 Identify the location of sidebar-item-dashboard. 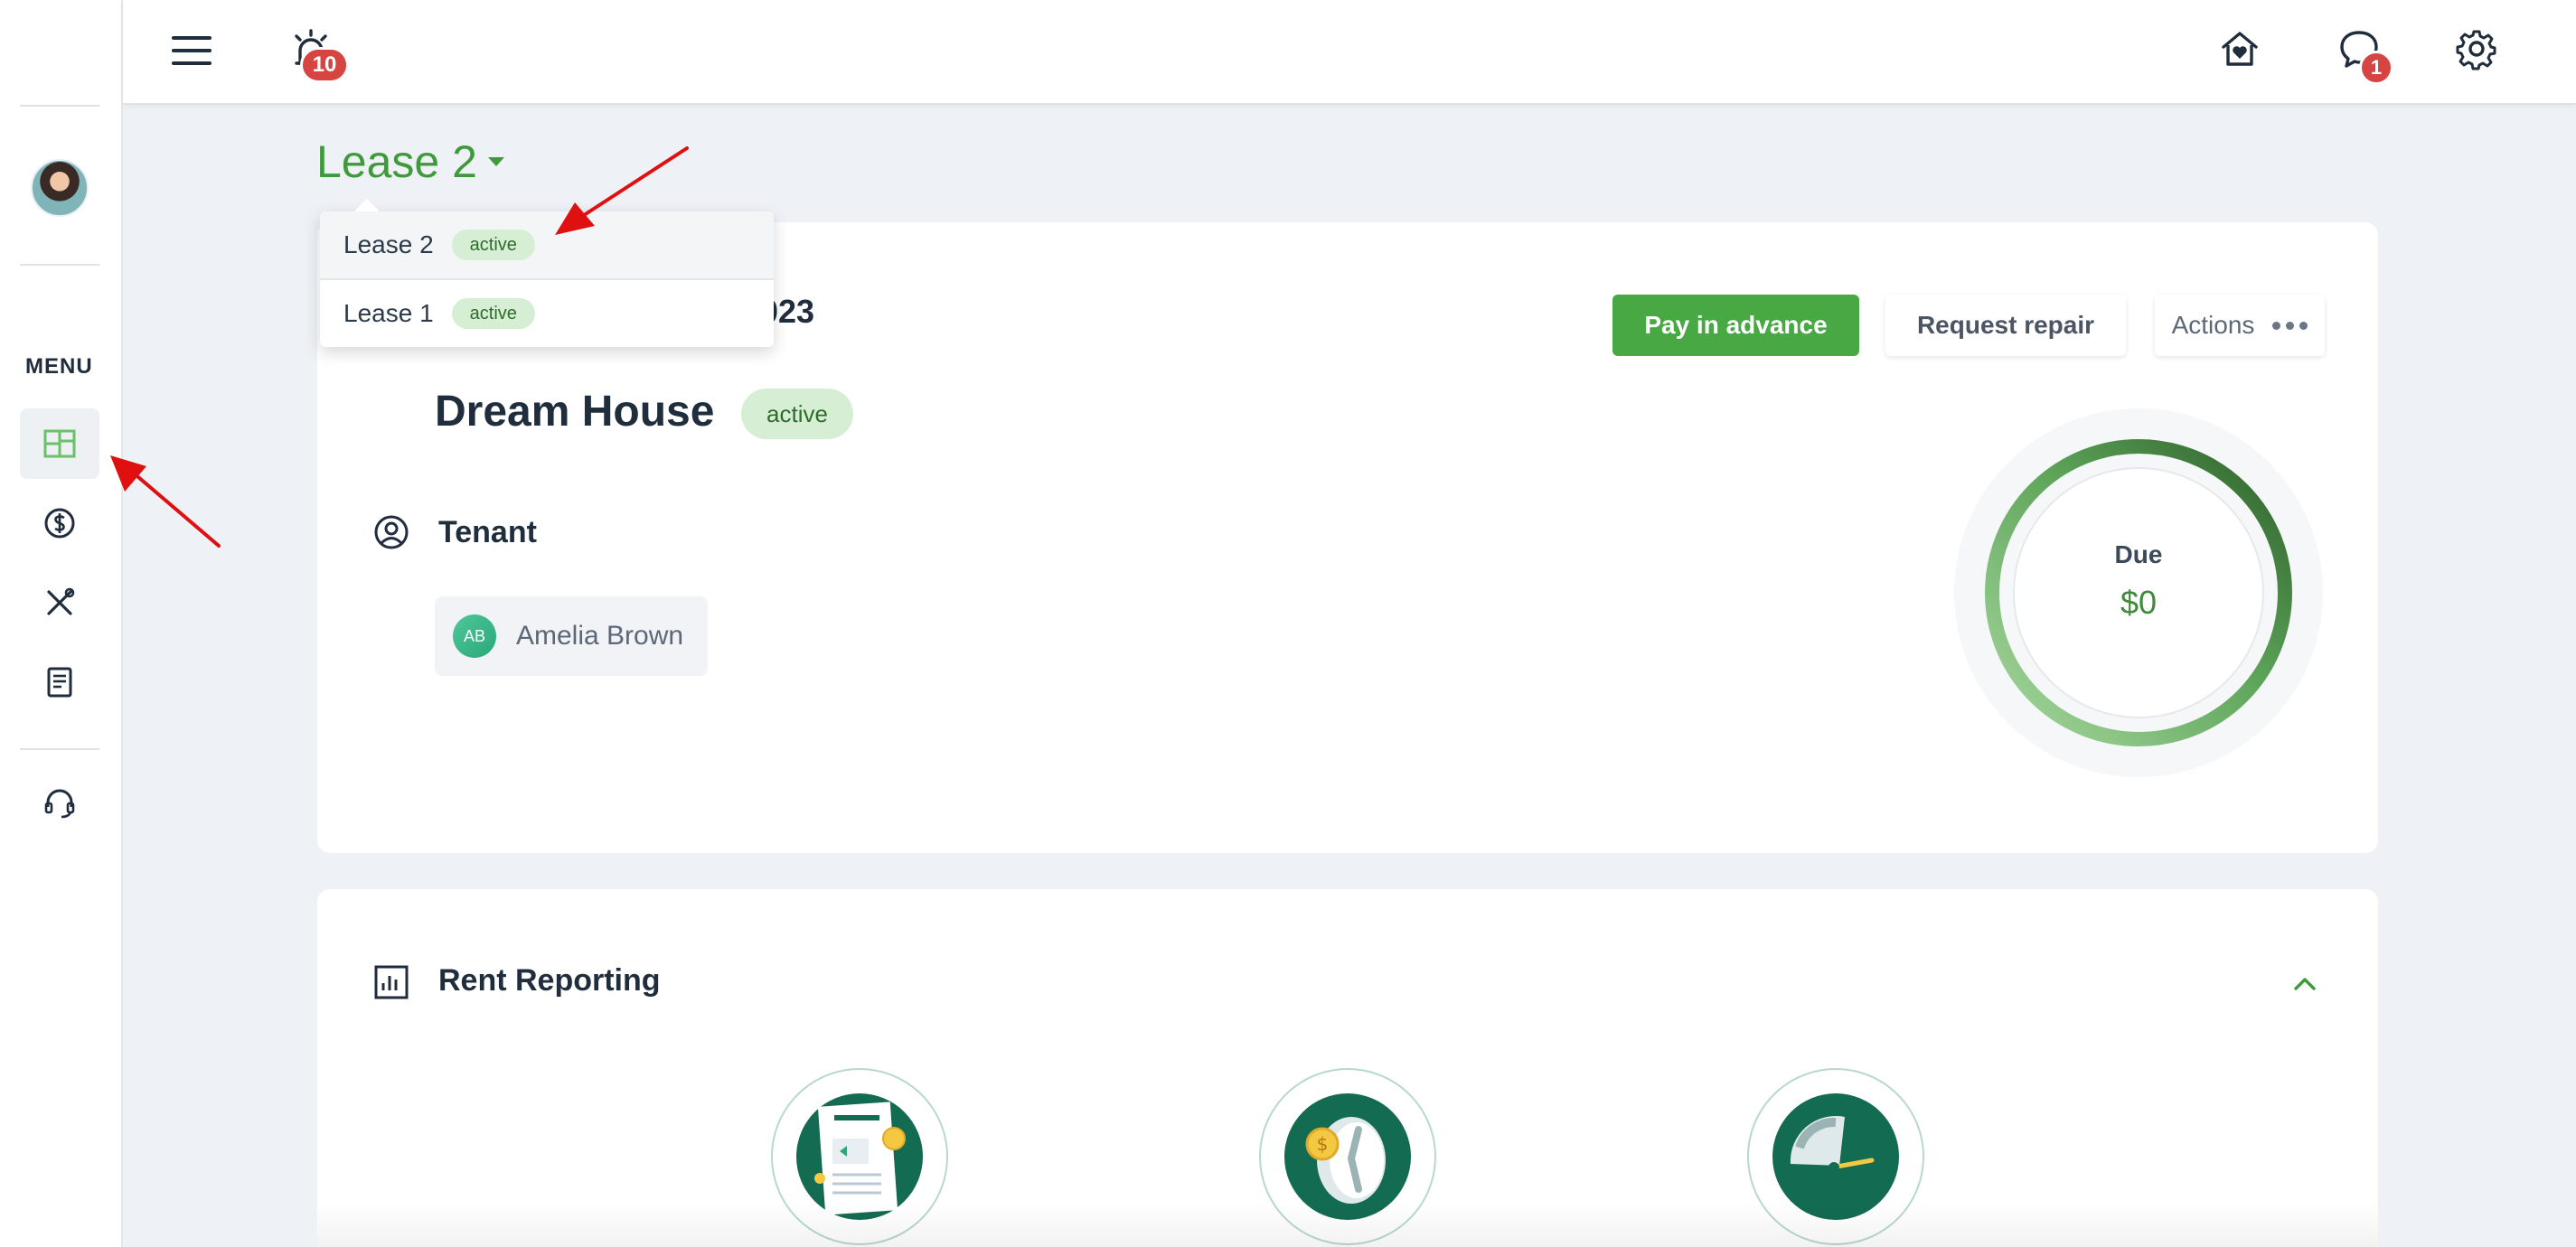
(60, 443).